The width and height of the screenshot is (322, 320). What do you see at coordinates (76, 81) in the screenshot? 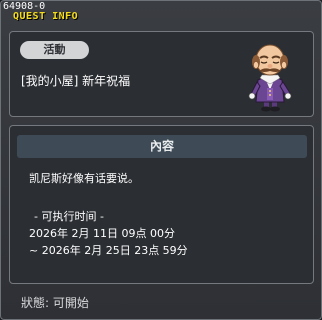
I see `quest-name: [我的小屋] 新年祝福` at bounding box center [76, 81].